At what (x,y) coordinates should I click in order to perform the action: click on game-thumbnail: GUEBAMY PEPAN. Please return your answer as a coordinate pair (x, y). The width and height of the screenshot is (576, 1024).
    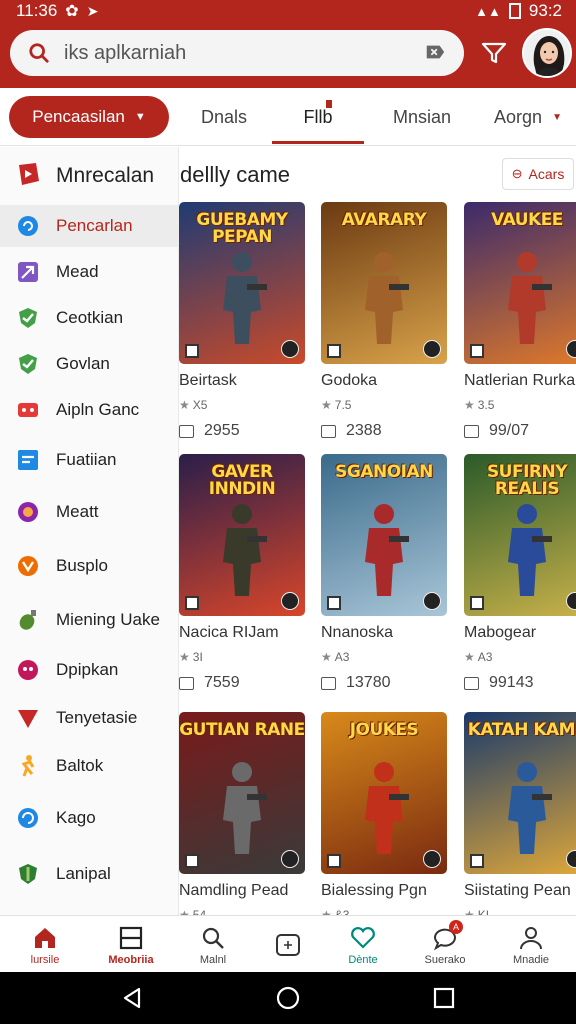
    Looking at the image, I should click on (242, 283).